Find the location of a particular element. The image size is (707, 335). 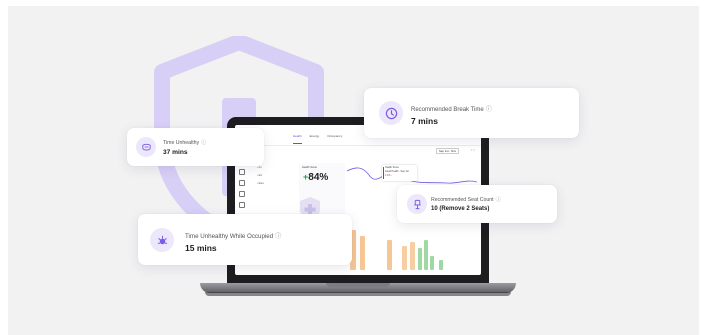

unhealthy-occupied-title: Time Unhealthy While Occupied ⓘ is located at coordinates (233, 236).